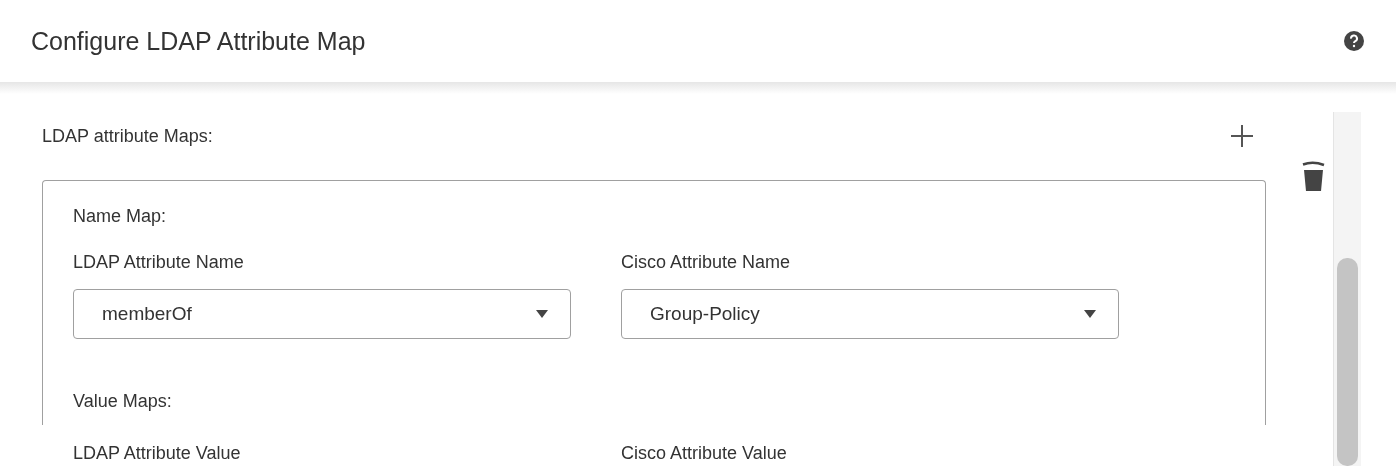 The width and height of the screenshot is (1396, 466). I want to click on dropdown: memberOf, so click(322, 314).